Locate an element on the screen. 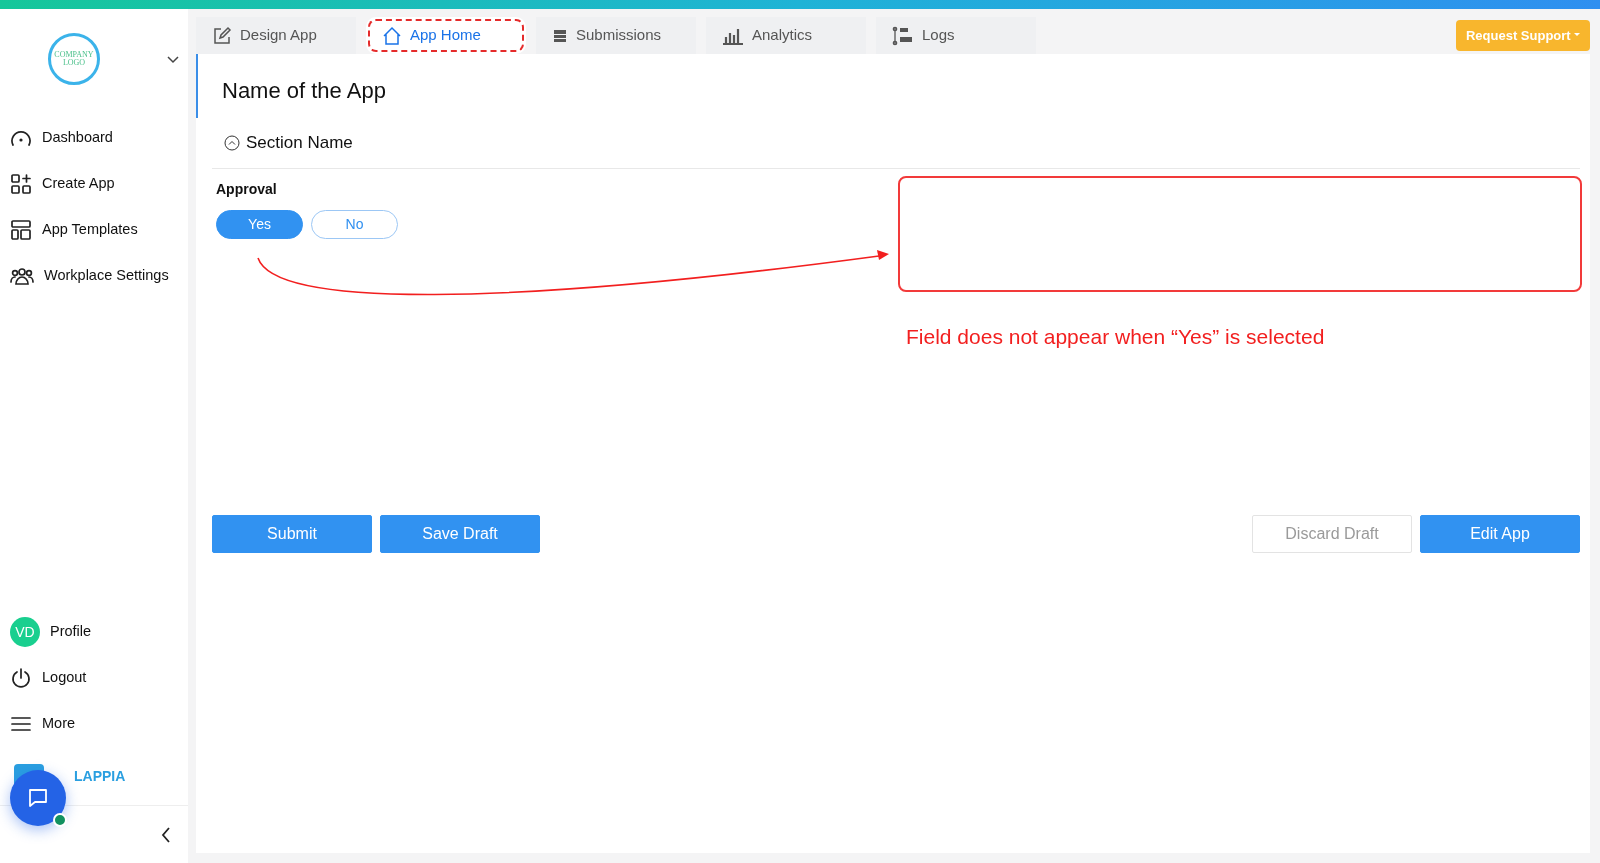 Image resolution: width=1600 pixels, height=863 pixels. home-icon is located at coordinates (392, 35).